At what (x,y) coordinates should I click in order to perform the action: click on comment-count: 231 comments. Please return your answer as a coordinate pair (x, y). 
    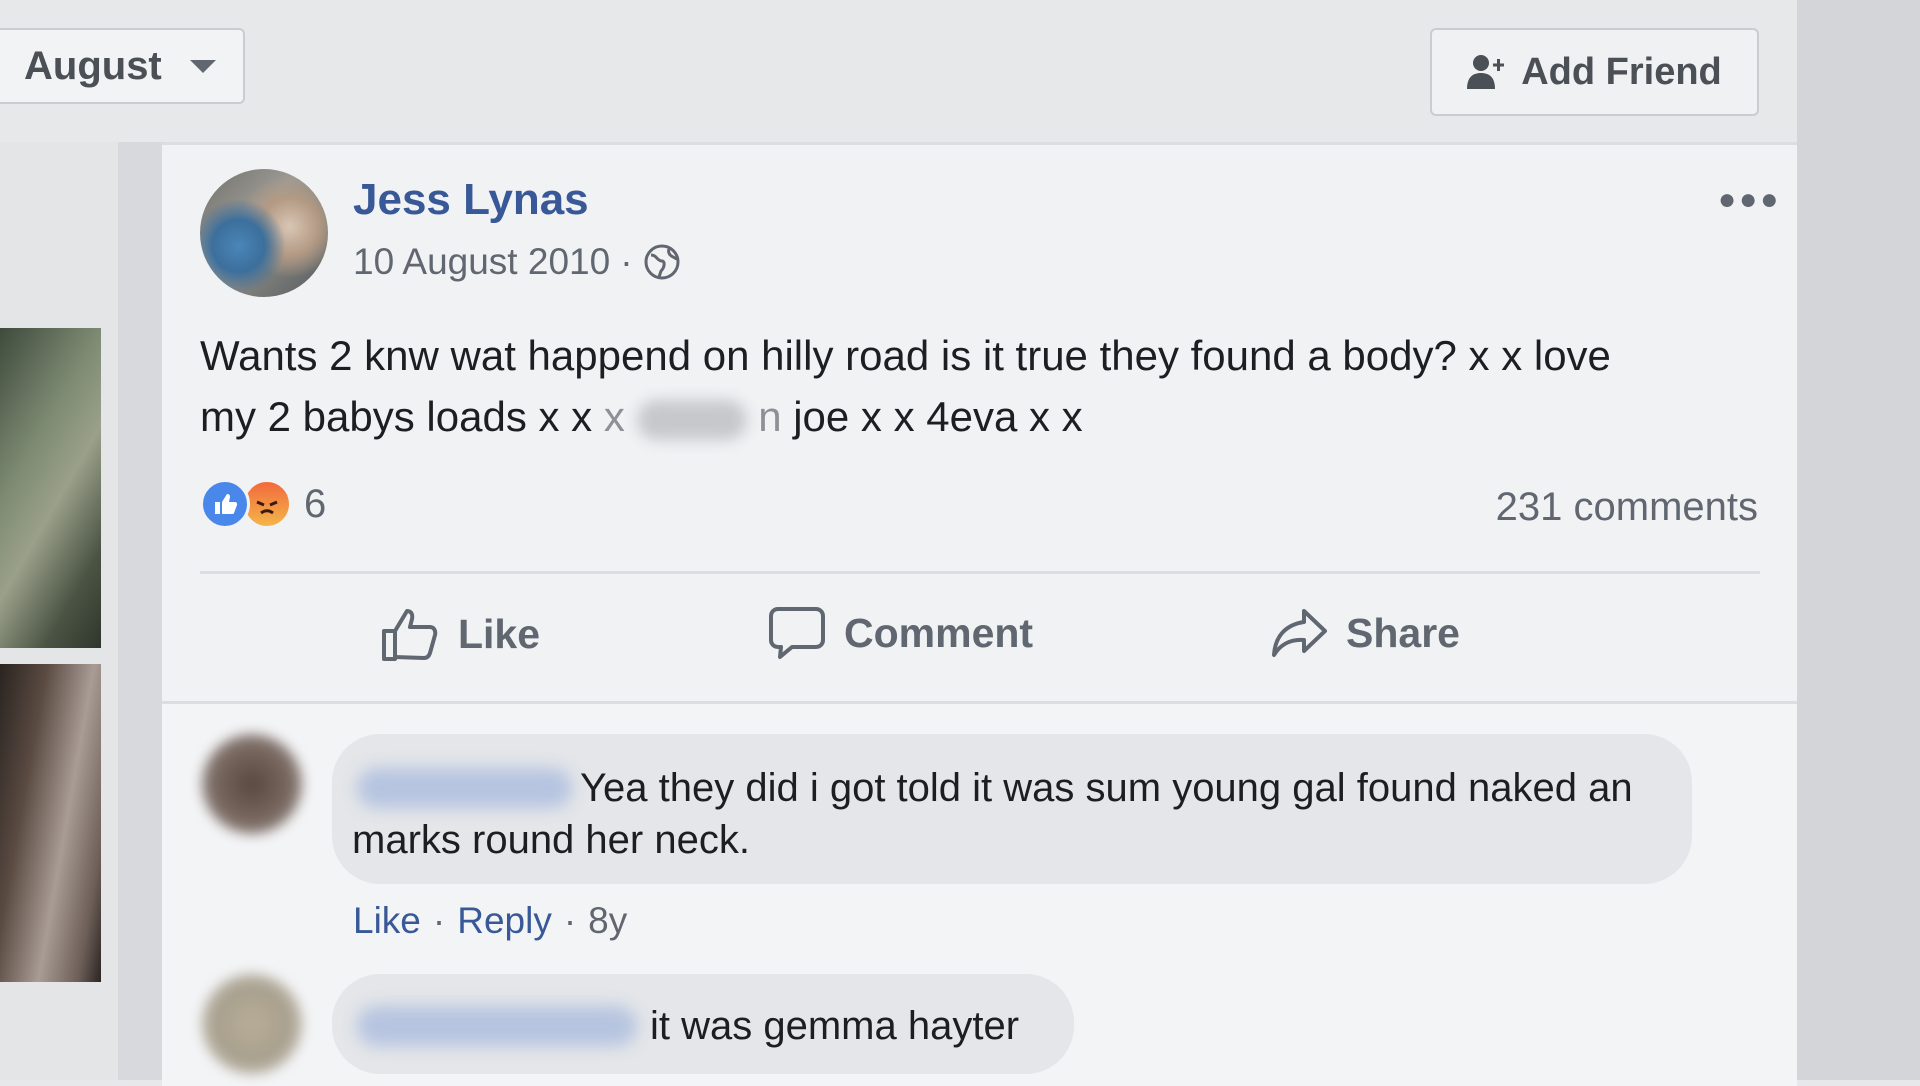
    Looking at the image, I should click on (1627, 507).